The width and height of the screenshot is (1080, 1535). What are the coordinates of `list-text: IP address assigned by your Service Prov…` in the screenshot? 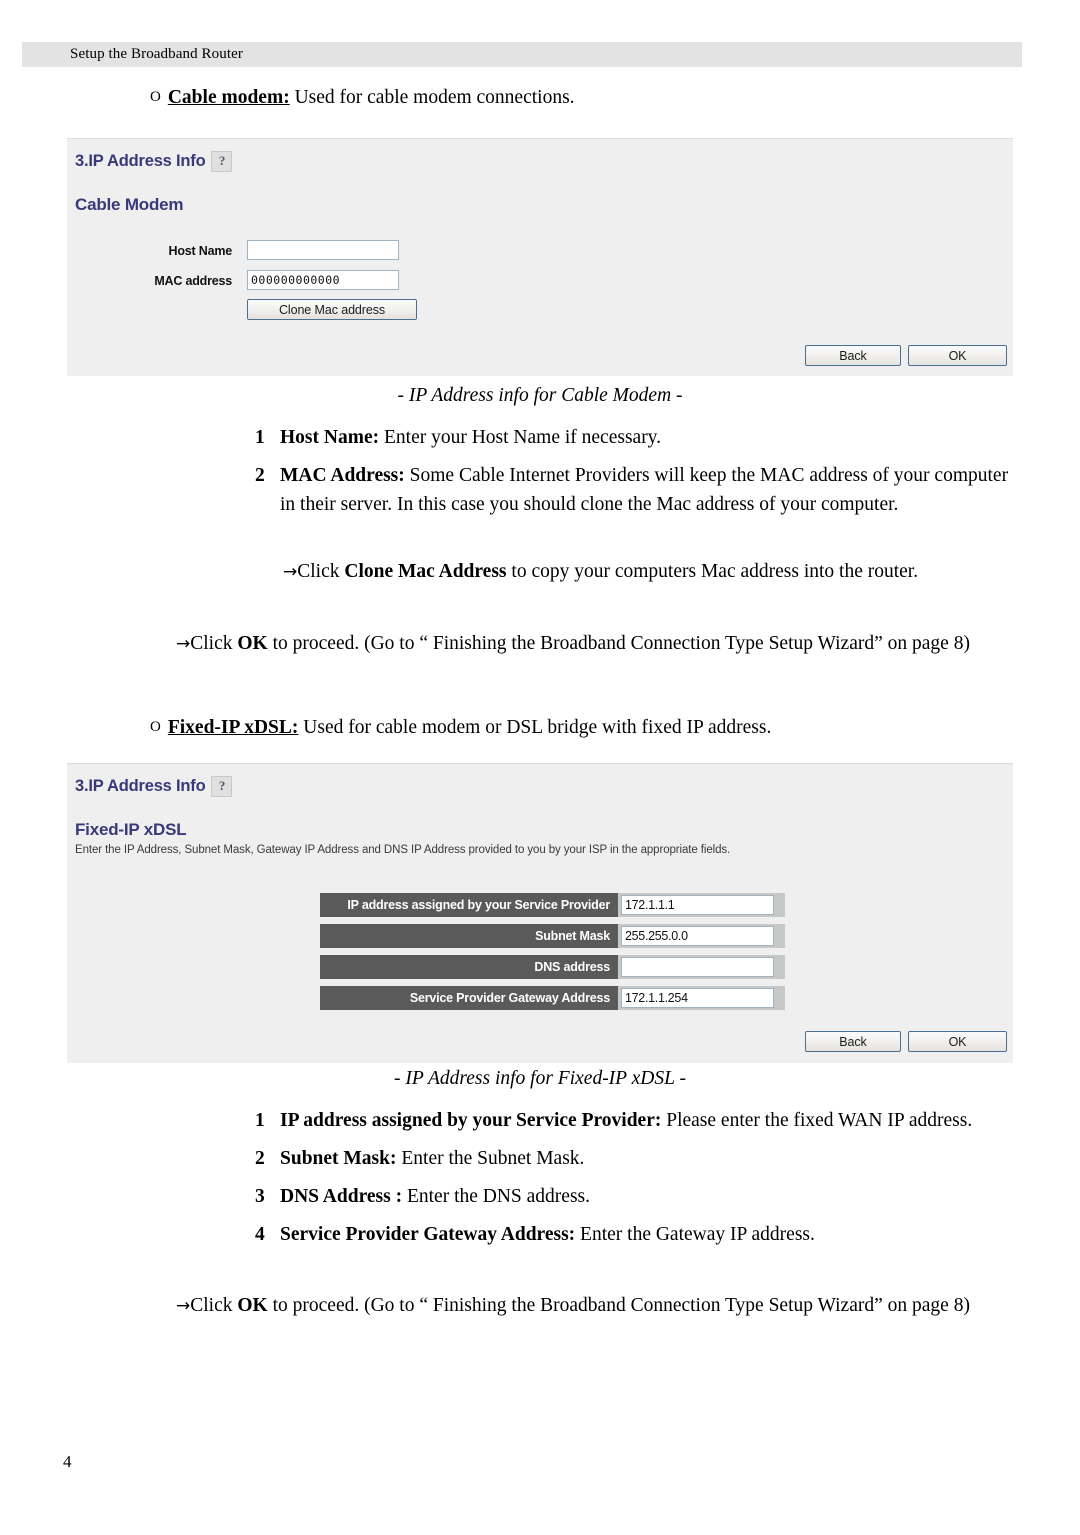 It's located at (650, 1120).